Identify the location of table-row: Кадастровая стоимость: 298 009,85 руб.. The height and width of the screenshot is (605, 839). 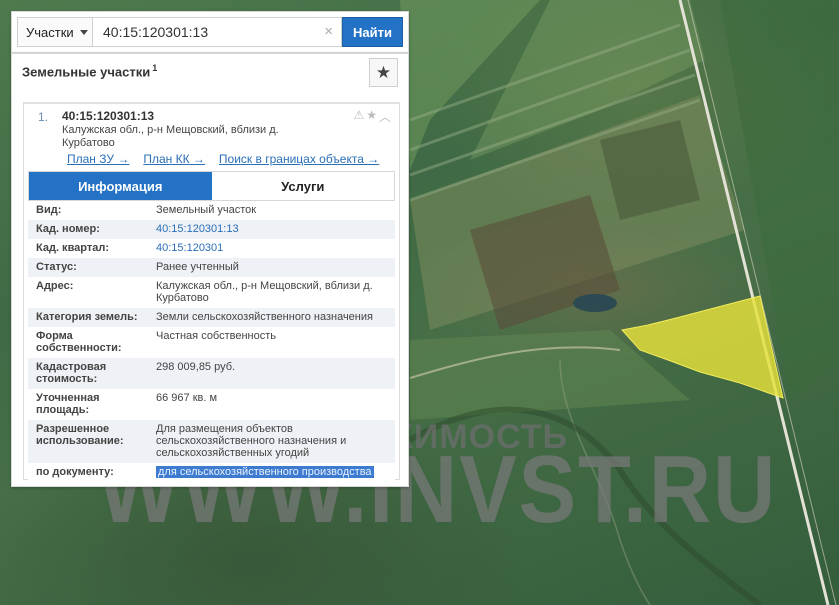
(211, 373).